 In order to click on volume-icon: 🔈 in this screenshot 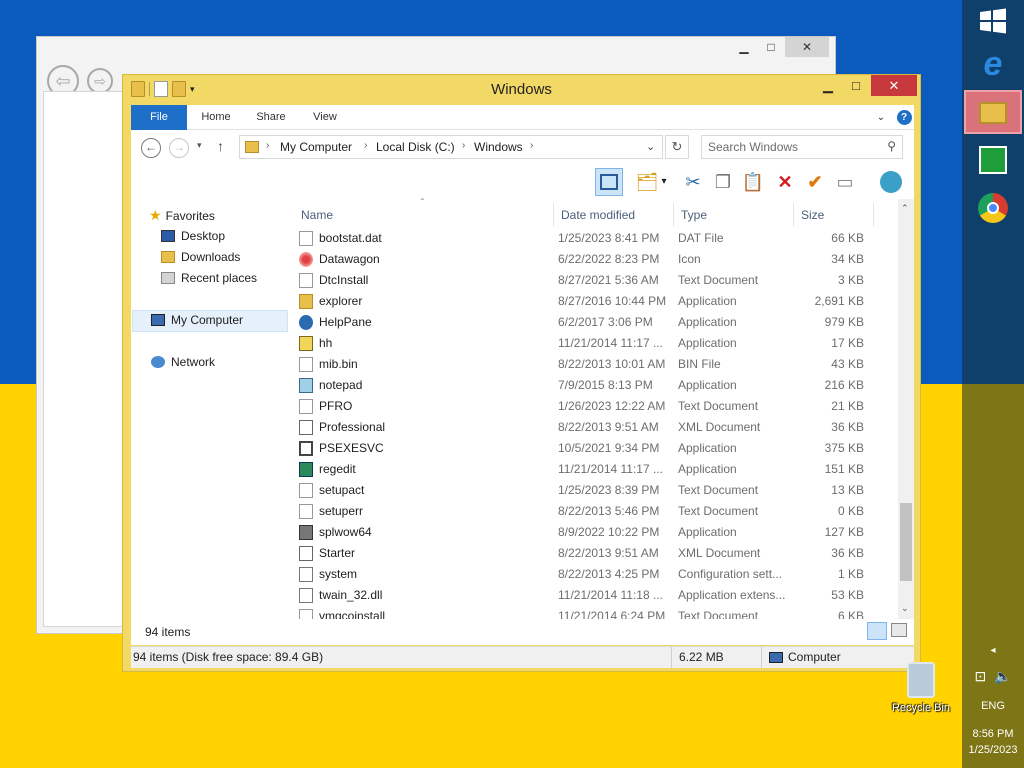, I will do `click(1002, 676)`.